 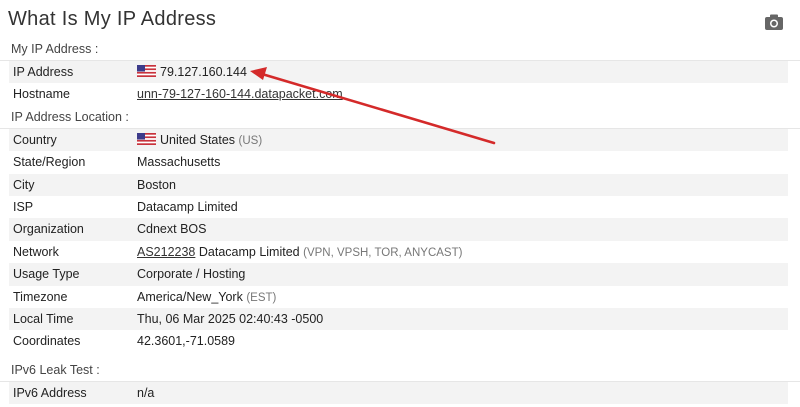 I want to click on section-title-my-ip: My IP Address :, so click(x=400, y=49).